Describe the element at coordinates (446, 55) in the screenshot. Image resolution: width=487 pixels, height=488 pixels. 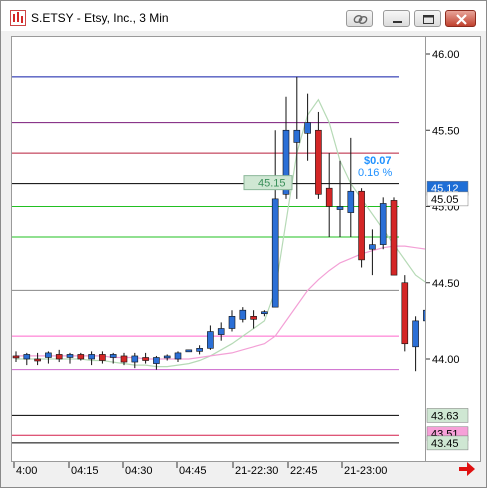
I see `price-tick-label: 46.00` at that location.